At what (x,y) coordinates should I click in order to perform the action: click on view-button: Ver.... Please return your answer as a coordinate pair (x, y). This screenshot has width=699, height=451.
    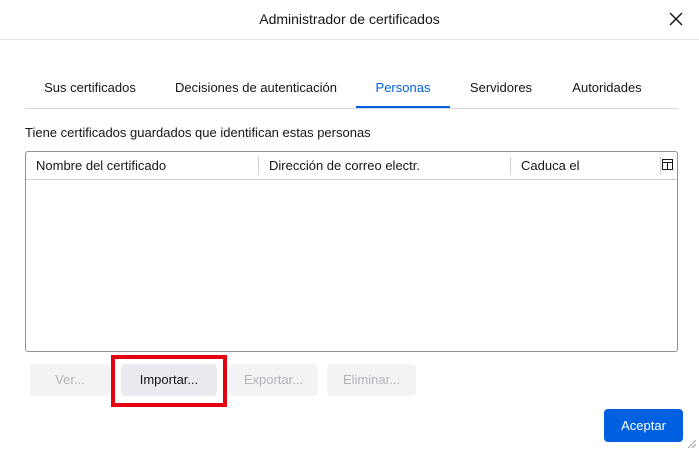
    Looking at the image, I should click on (70, 380).